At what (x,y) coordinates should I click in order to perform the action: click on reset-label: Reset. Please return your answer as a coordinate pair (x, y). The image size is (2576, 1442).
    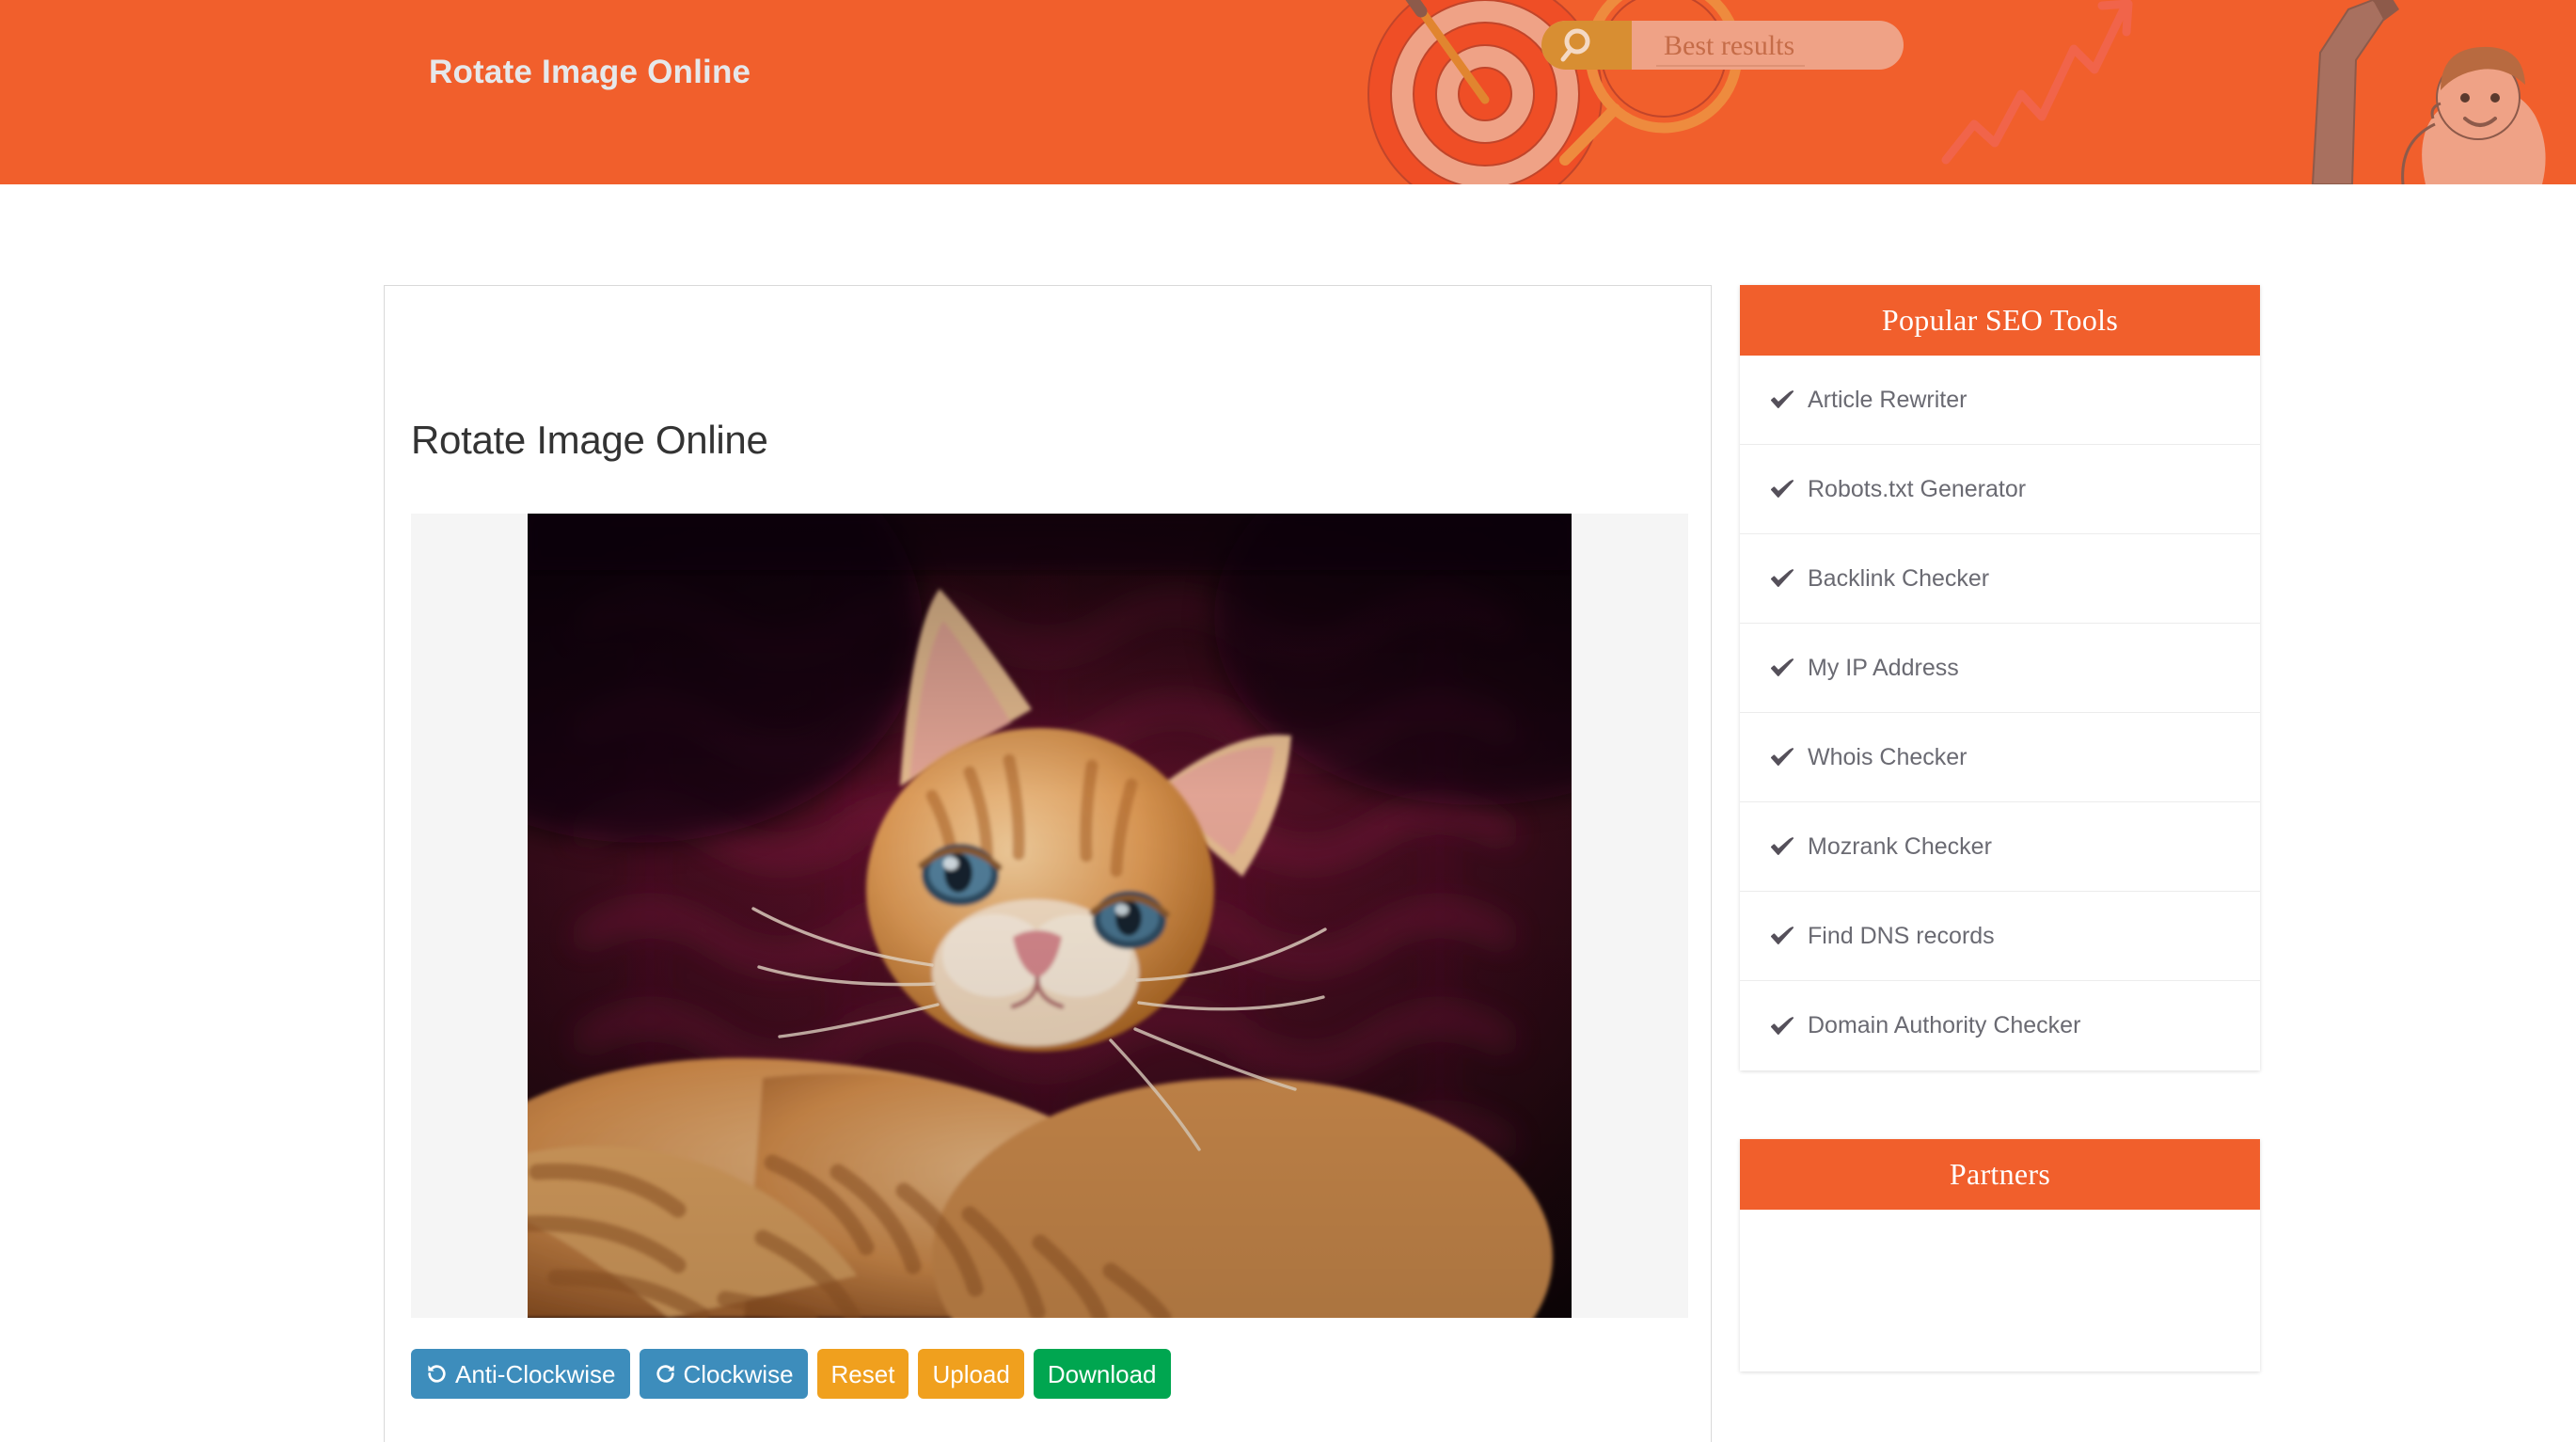
    Looking at the image, I should click on (862, 1373).